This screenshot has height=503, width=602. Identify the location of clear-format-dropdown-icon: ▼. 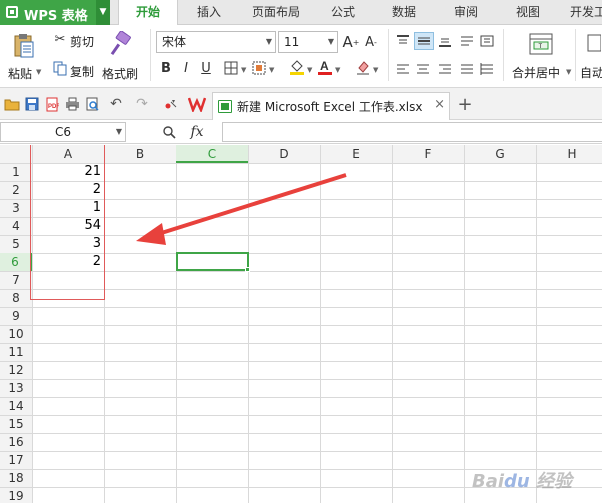
(375, 70).